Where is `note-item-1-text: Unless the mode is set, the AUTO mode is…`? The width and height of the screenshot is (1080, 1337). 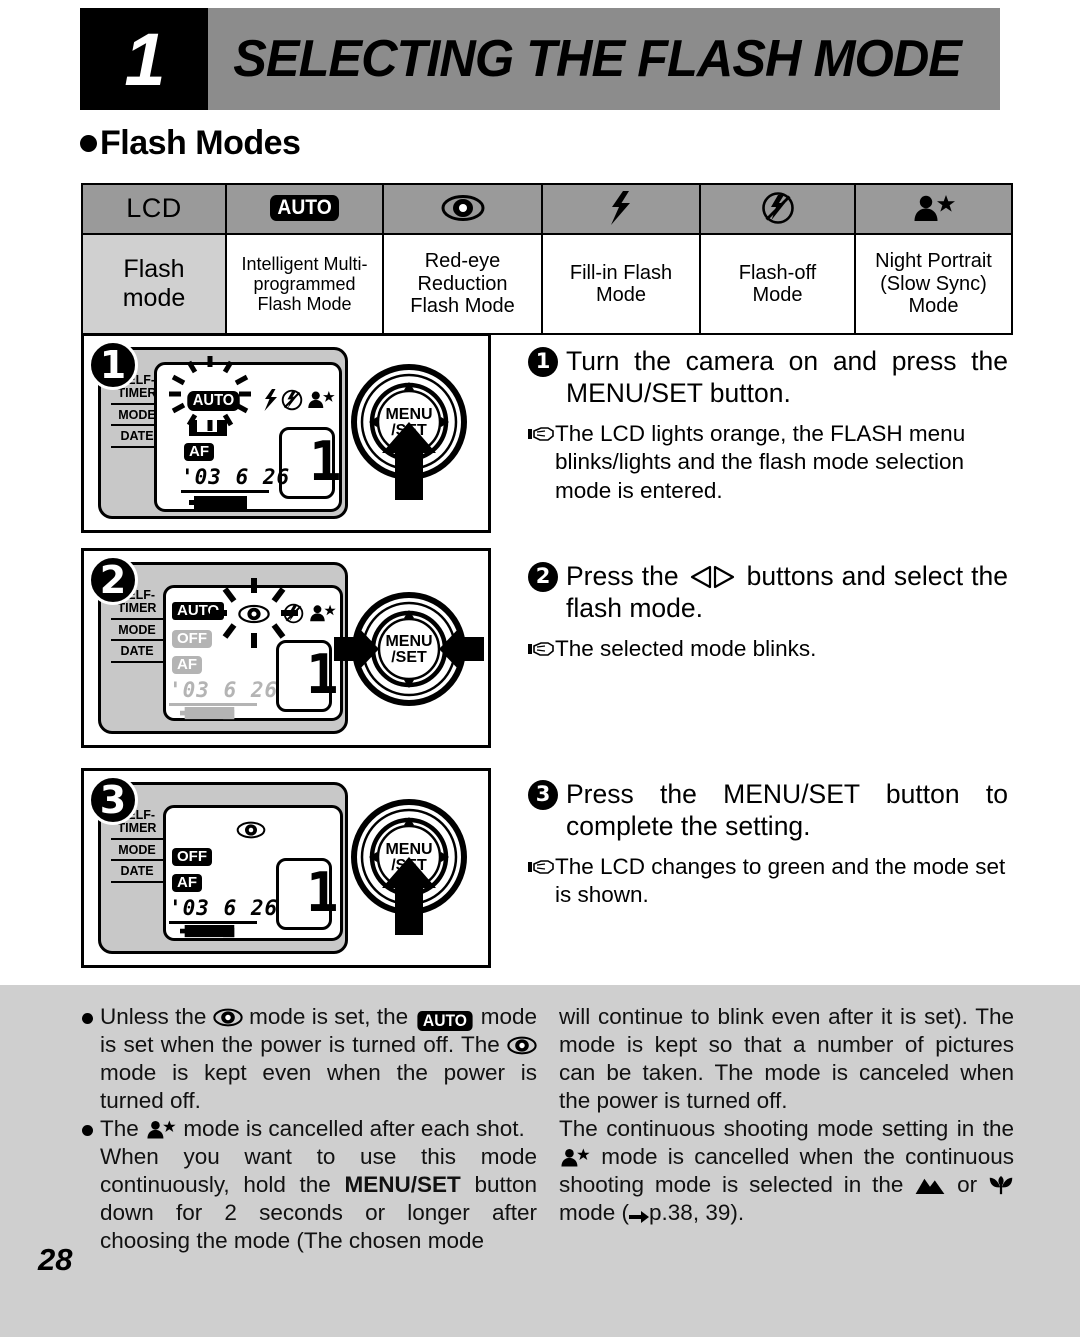 note-item-1-text: Unless the mode is set, the AUTO mode is… is located at coordinates (318, 1059).